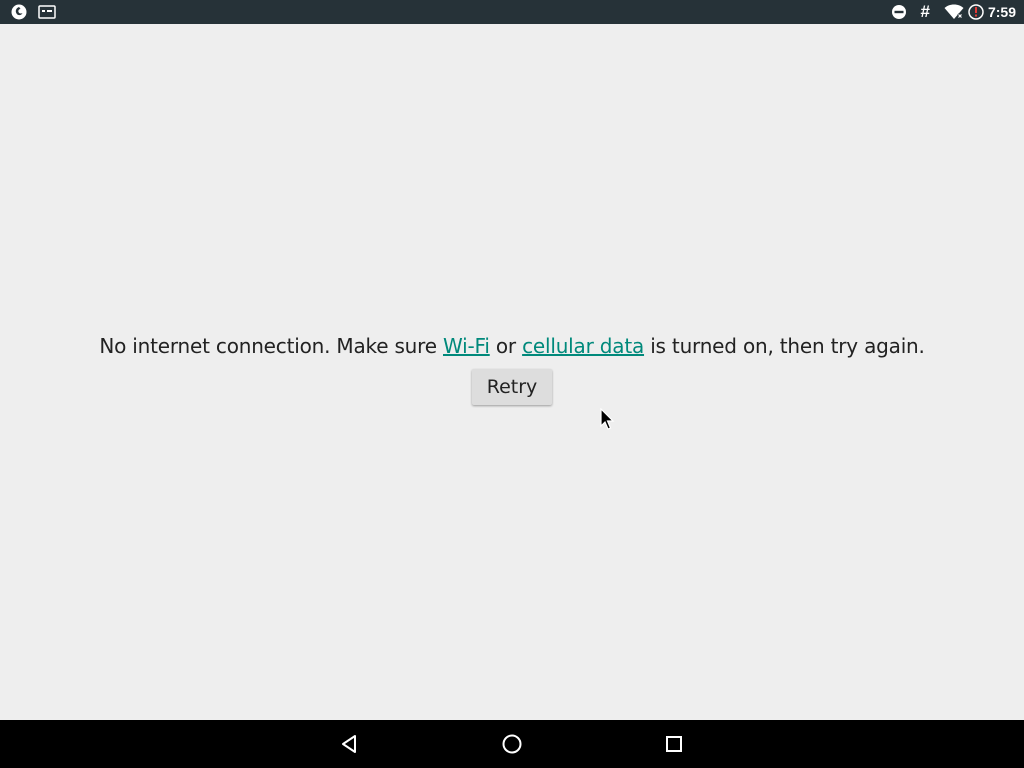 The height and width of the screenshot is (768, 1024). What do you see at coordinates (506, 346) in the screenshot?
I see `message-text-or: or` at bounding box center [506, 346].